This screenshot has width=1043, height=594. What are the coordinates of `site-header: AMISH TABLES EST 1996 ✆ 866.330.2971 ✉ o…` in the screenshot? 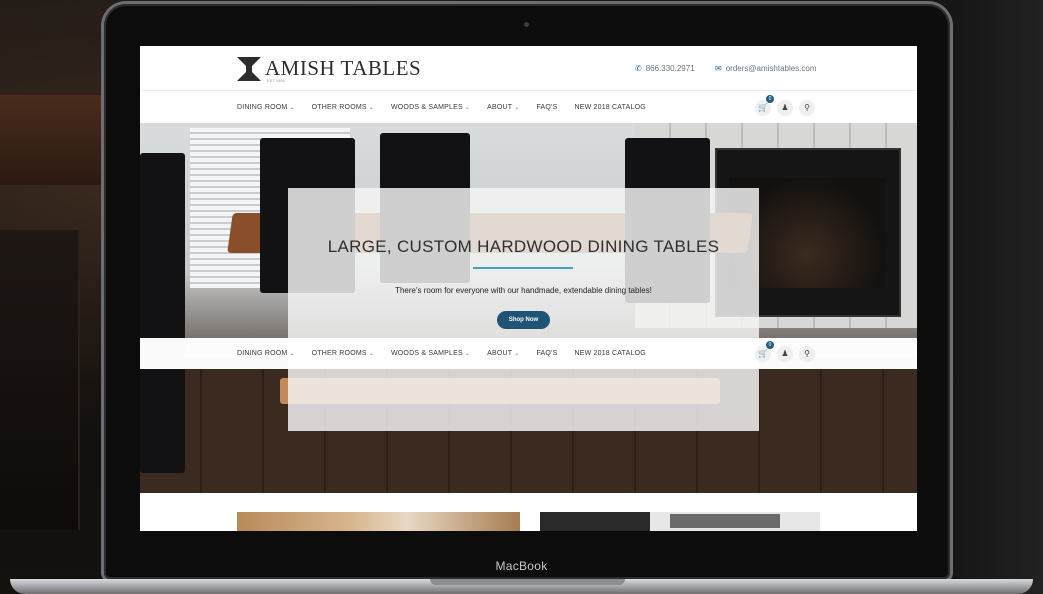 It's located at (528, 68).